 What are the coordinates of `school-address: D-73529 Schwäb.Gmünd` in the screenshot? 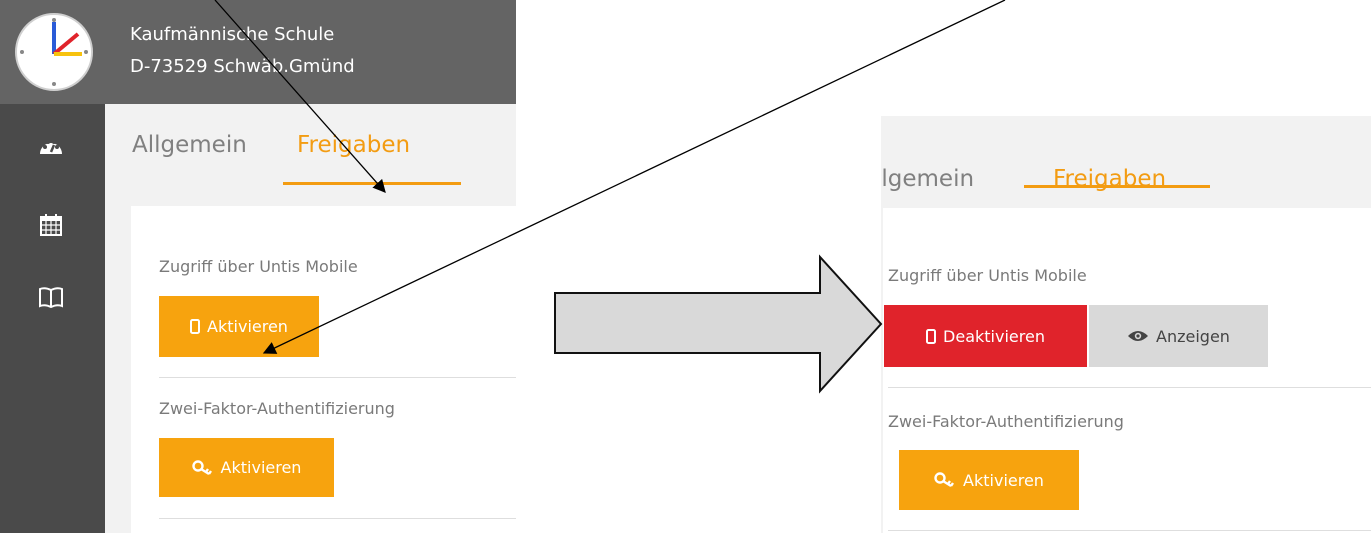 It's located at (242, 66).